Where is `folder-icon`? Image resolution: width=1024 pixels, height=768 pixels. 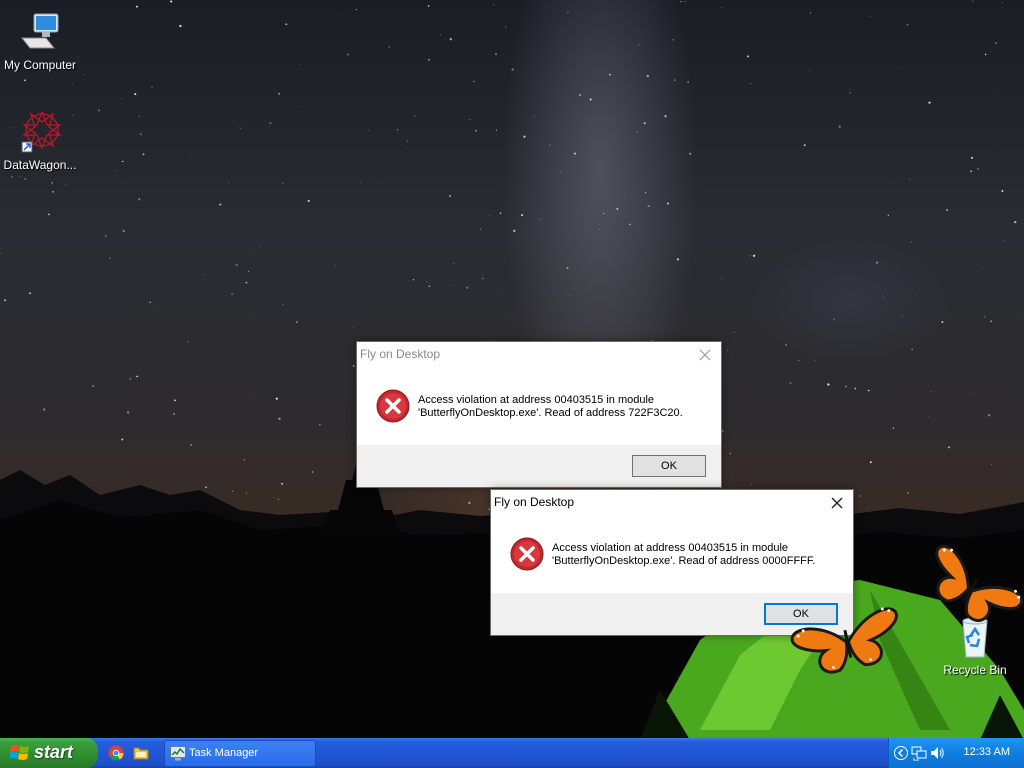 folder-icon is located at coordinates (141, 753).